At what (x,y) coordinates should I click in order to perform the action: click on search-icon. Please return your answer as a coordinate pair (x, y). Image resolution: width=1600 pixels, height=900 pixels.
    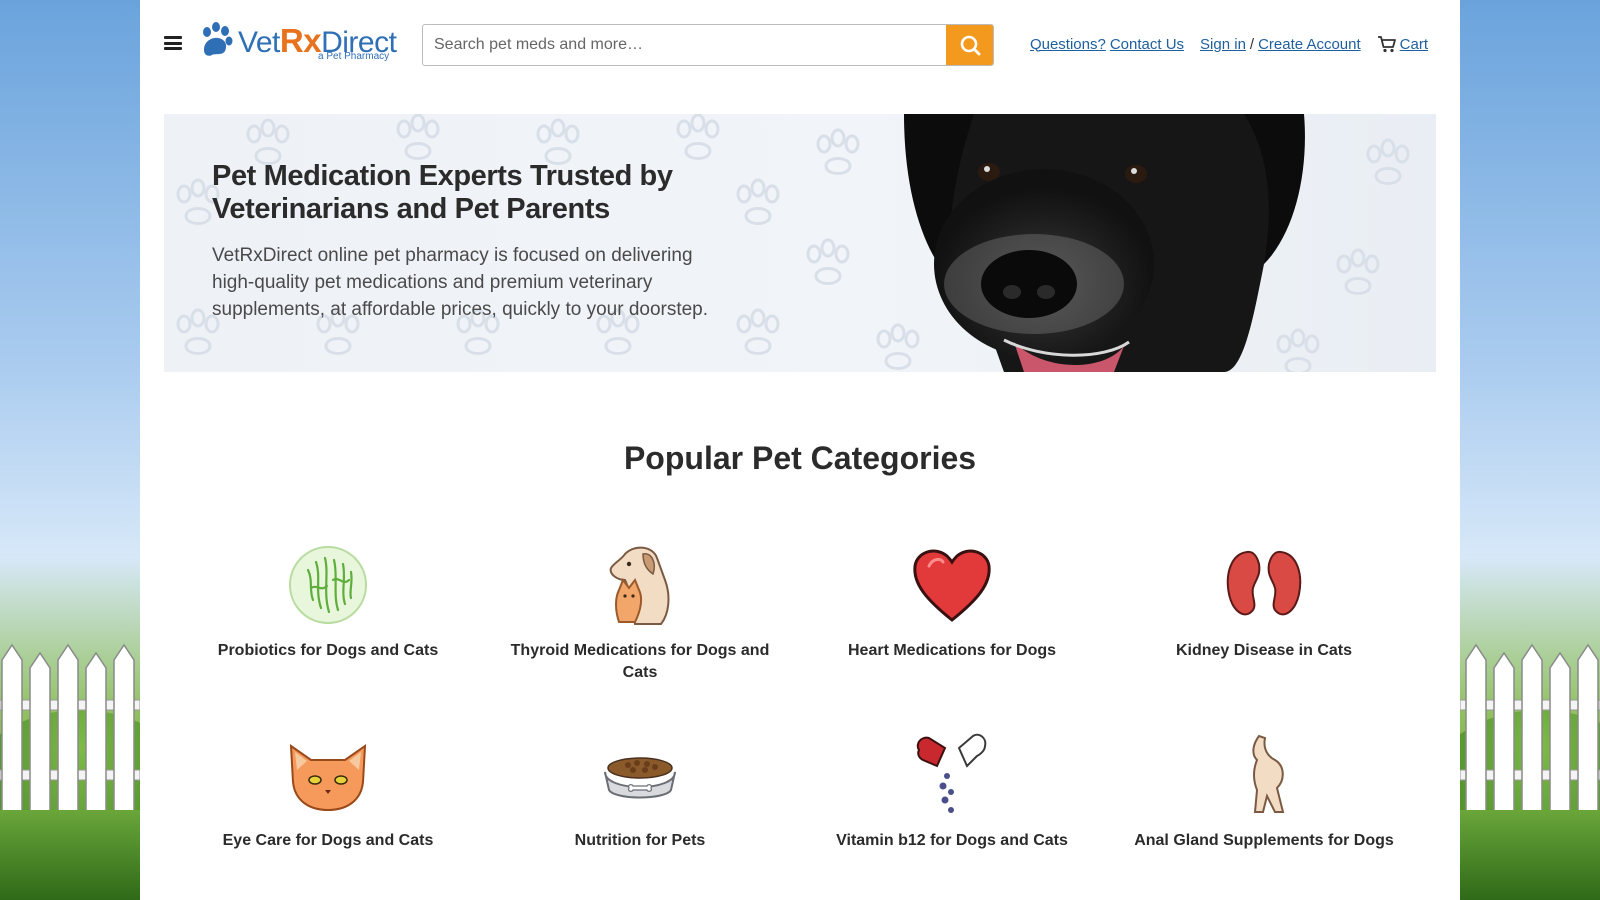
    Looking at the image, I should click on (970, 45).